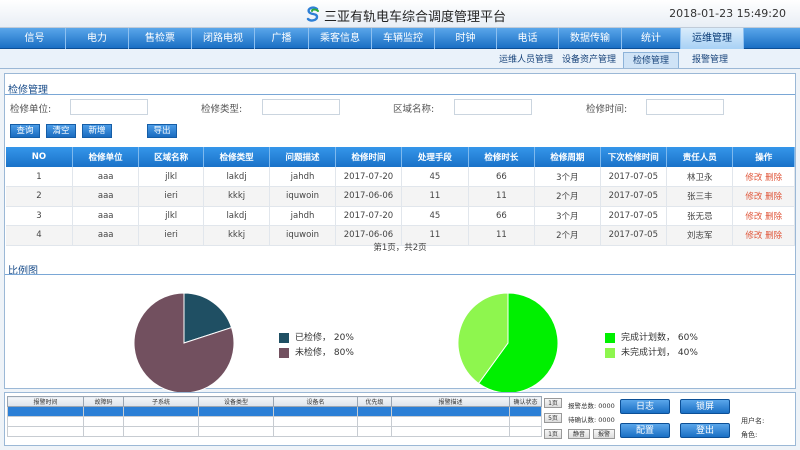  I want to click on subnav-alarm: 报警管理, so click(710, 60).